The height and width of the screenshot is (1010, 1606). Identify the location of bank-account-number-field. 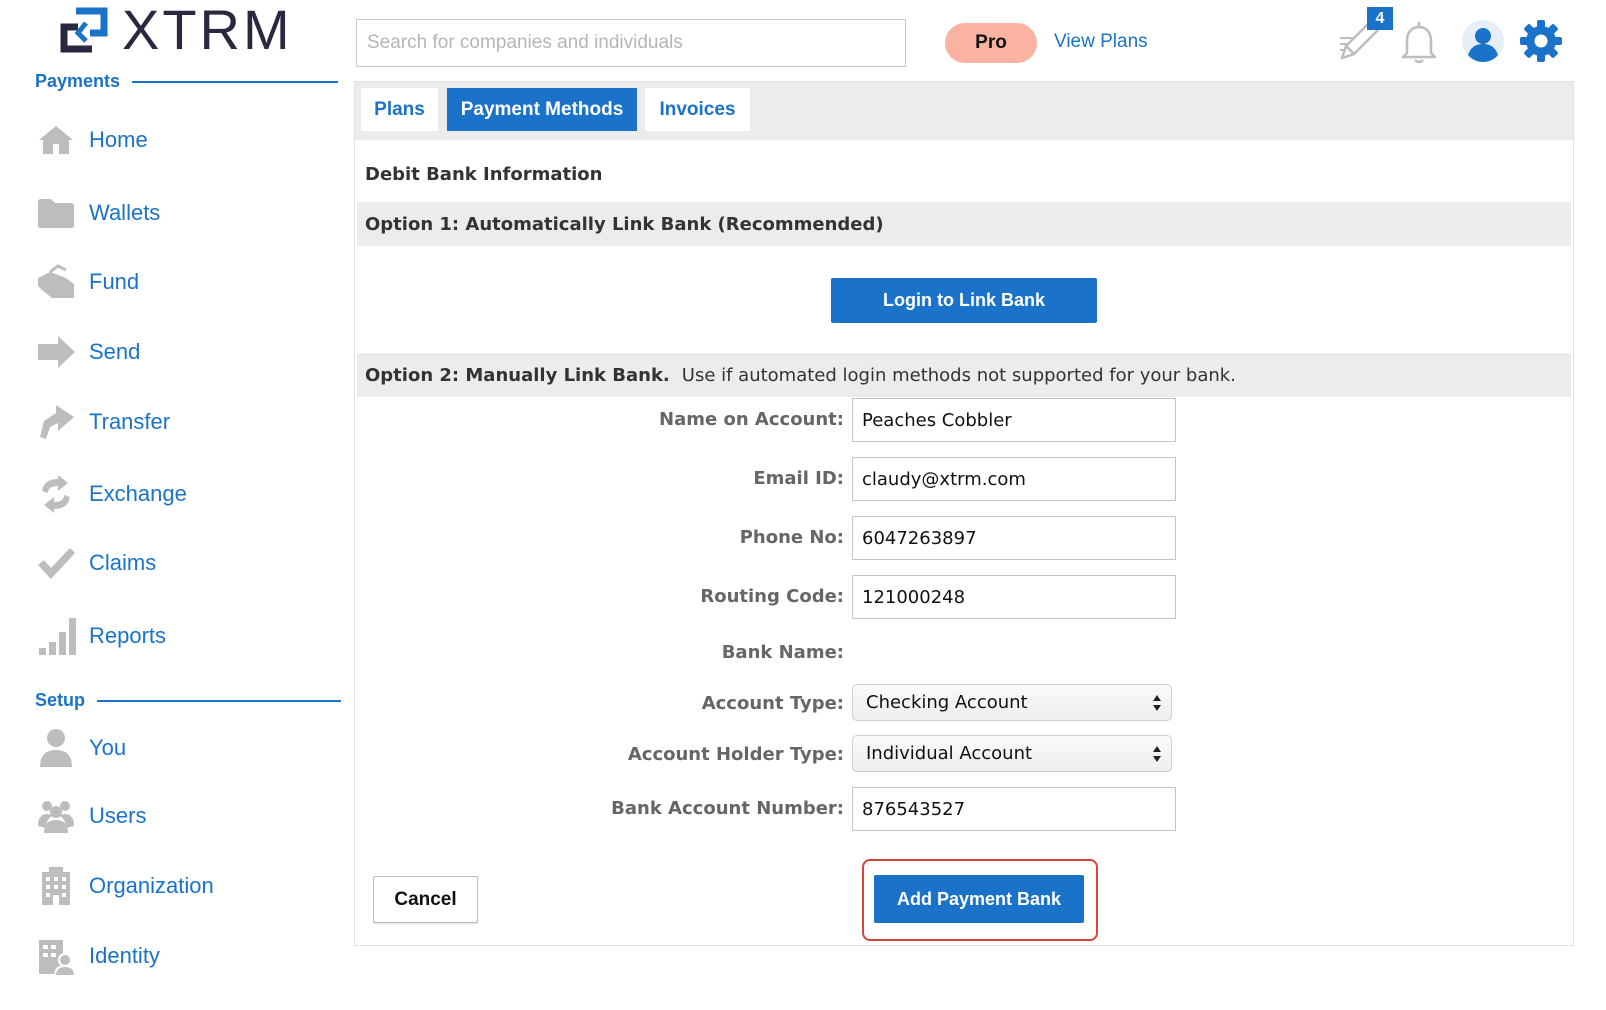
(1014, 809).